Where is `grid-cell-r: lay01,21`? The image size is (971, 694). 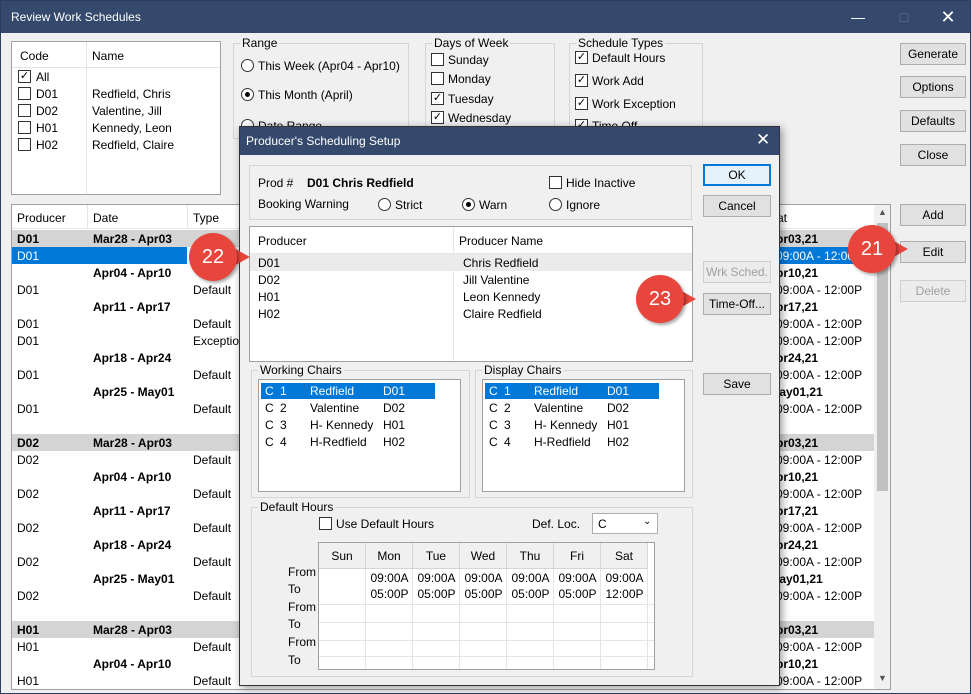
grid-cell-r: lay01,21 is located at coordinates (799, 579).